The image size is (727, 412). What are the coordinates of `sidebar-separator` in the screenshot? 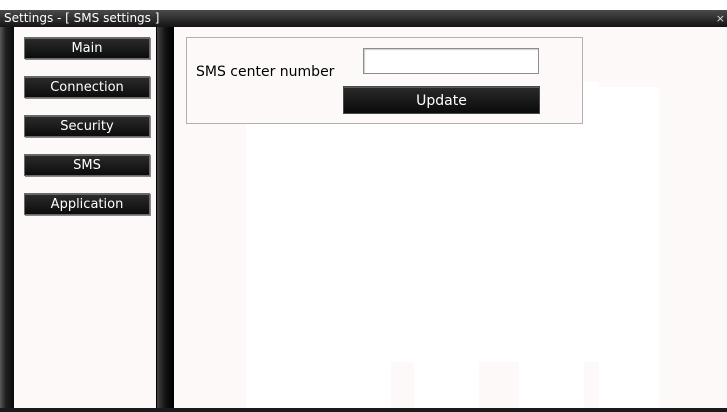 It's located at (165, 219).